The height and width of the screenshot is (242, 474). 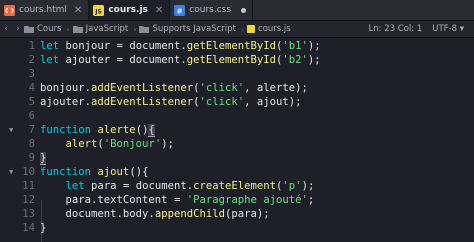 What do you see at coordinates (396, 29) in the screenshot?
I see `cursor-position: Ln: 23 Col: 1` at bounding box center [396, 29].